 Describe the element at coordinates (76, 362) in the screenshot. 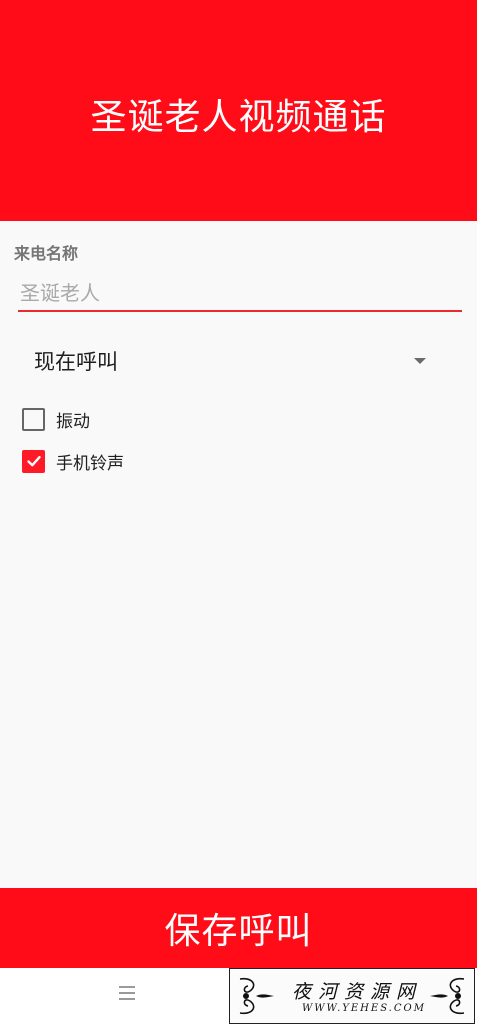

I see `call-time-selected: 现在呼叫` at that location.